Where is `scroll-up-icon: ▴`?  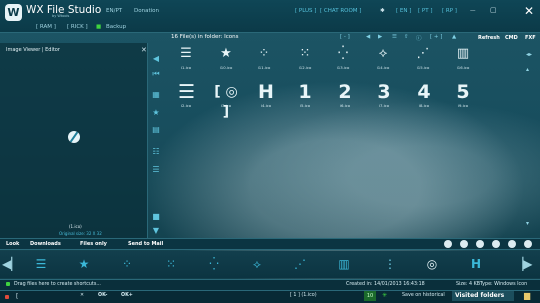 scroll-up-icon: ▴ is located at coordinates (527, 69).